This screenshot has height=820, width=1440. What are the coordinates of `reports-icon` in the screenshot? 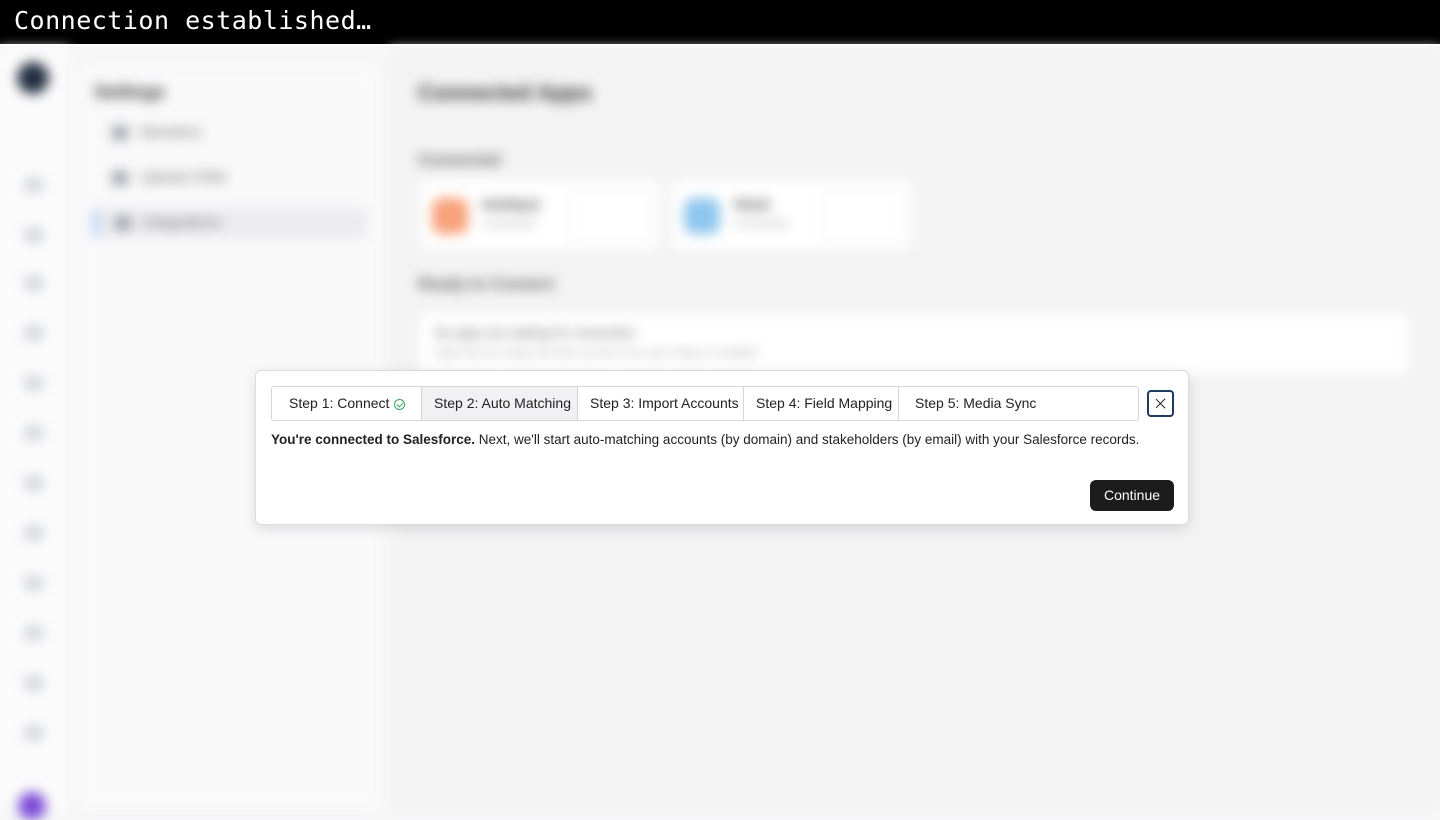 It's located at (34, 333).